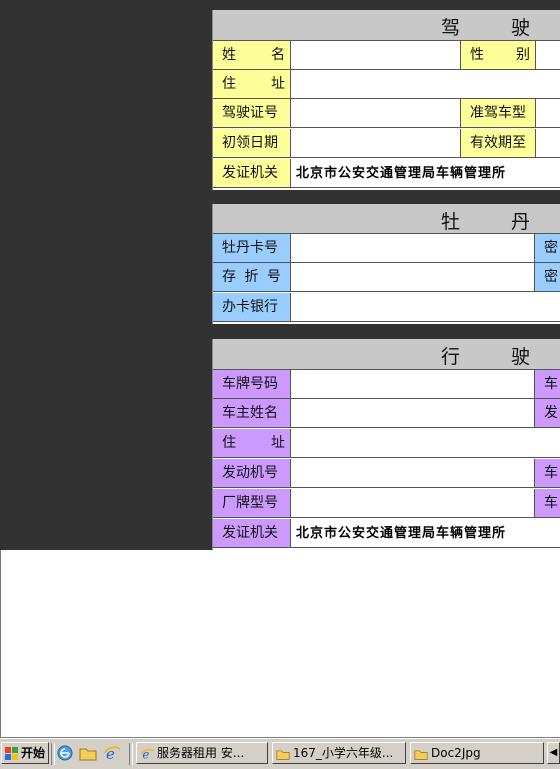  Describe the element at coordinates (252, 248) in the screenshot. I see `peony-card-number-label: 牡丹卡号` at that location.